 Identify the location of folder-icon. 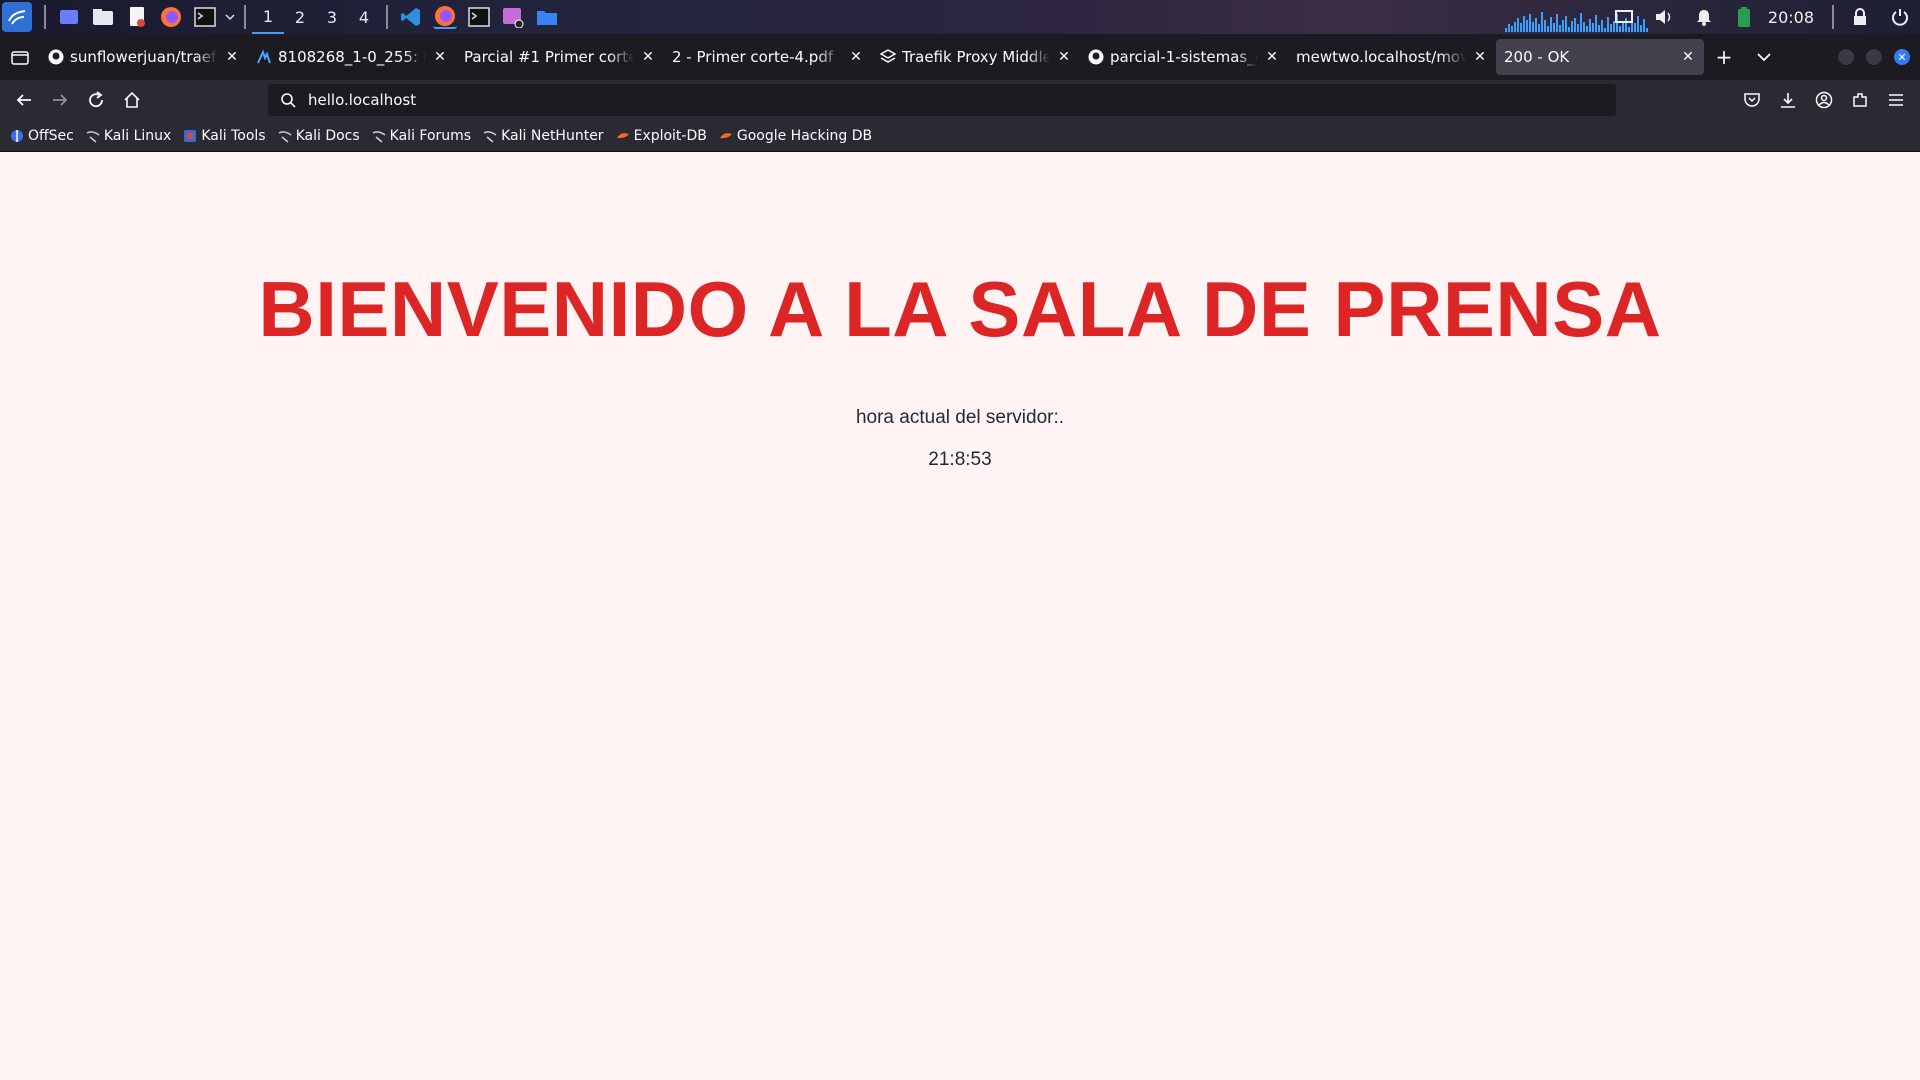
(547, 17).